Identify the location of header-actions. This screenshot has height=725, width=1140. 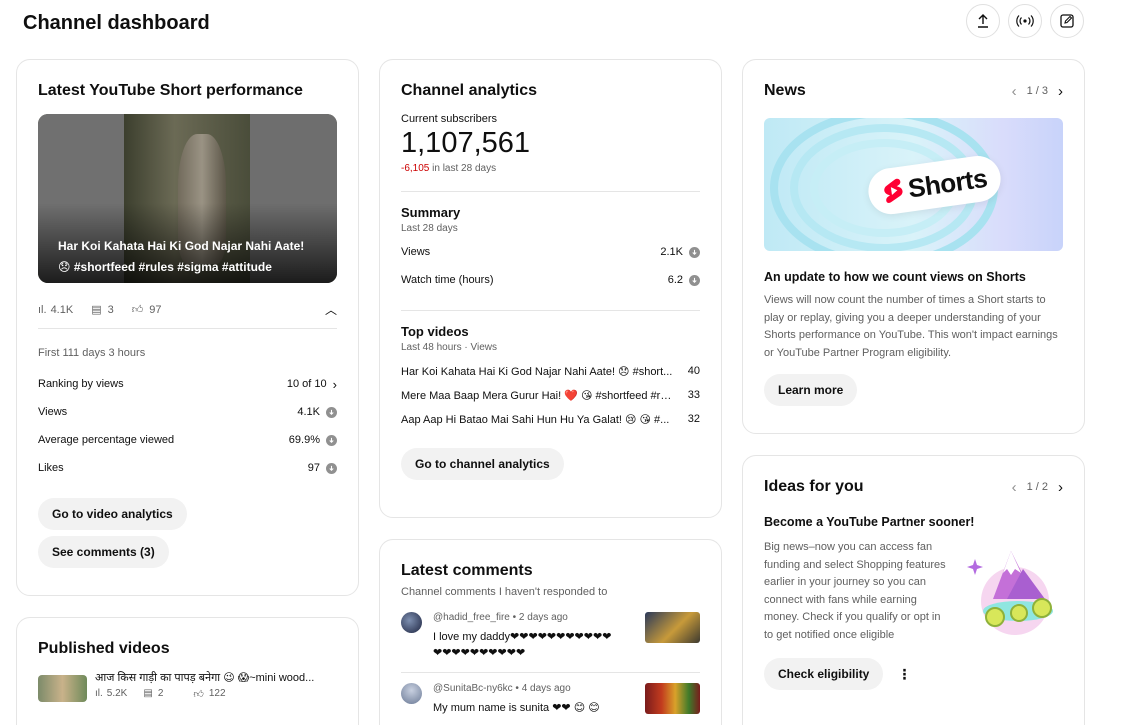
(1025, 21).